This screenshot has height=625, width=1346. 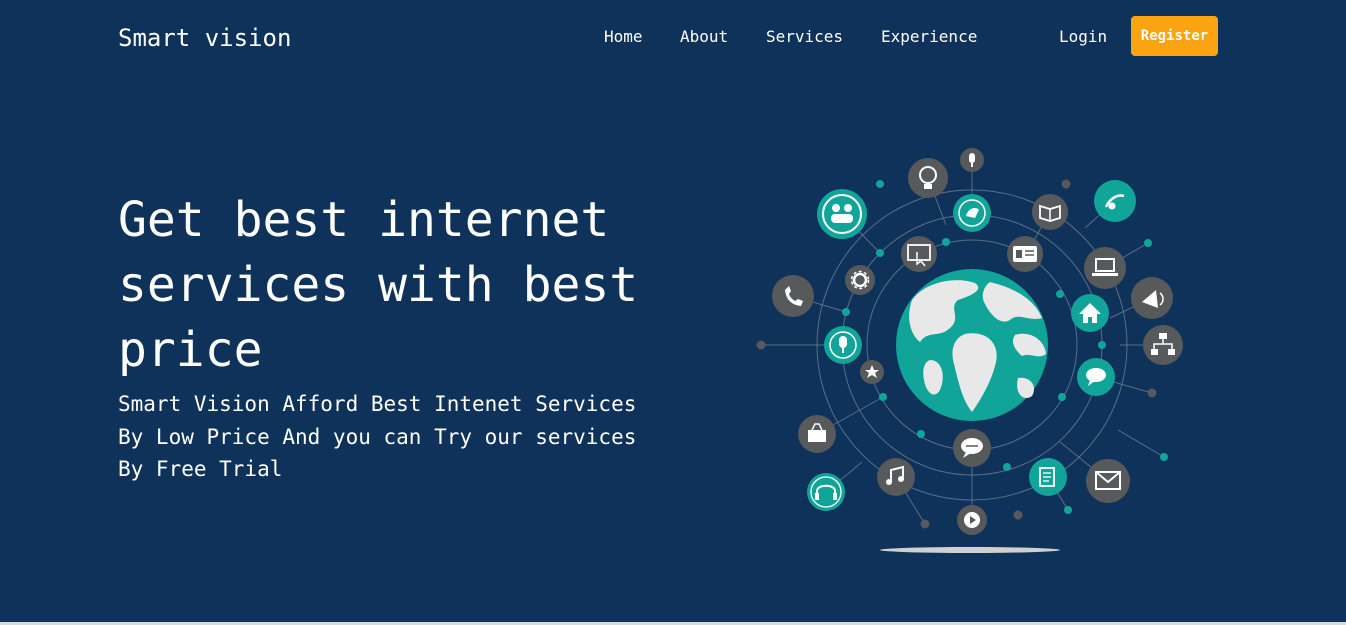 What do you see at coordinates (972, 448) in the screenshot?
I see `speech-bubble-icon` at bounding box center [972, 448].